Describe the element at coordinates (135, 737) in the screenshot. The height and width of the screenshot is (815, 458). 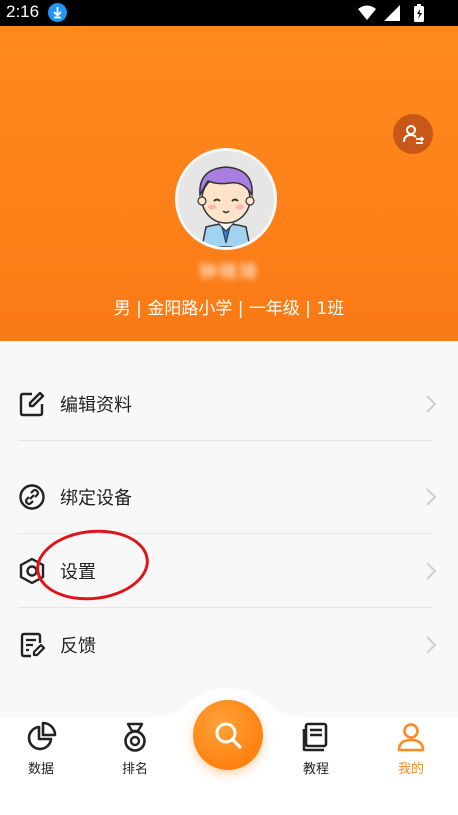
I see `medal-icon` at that location.